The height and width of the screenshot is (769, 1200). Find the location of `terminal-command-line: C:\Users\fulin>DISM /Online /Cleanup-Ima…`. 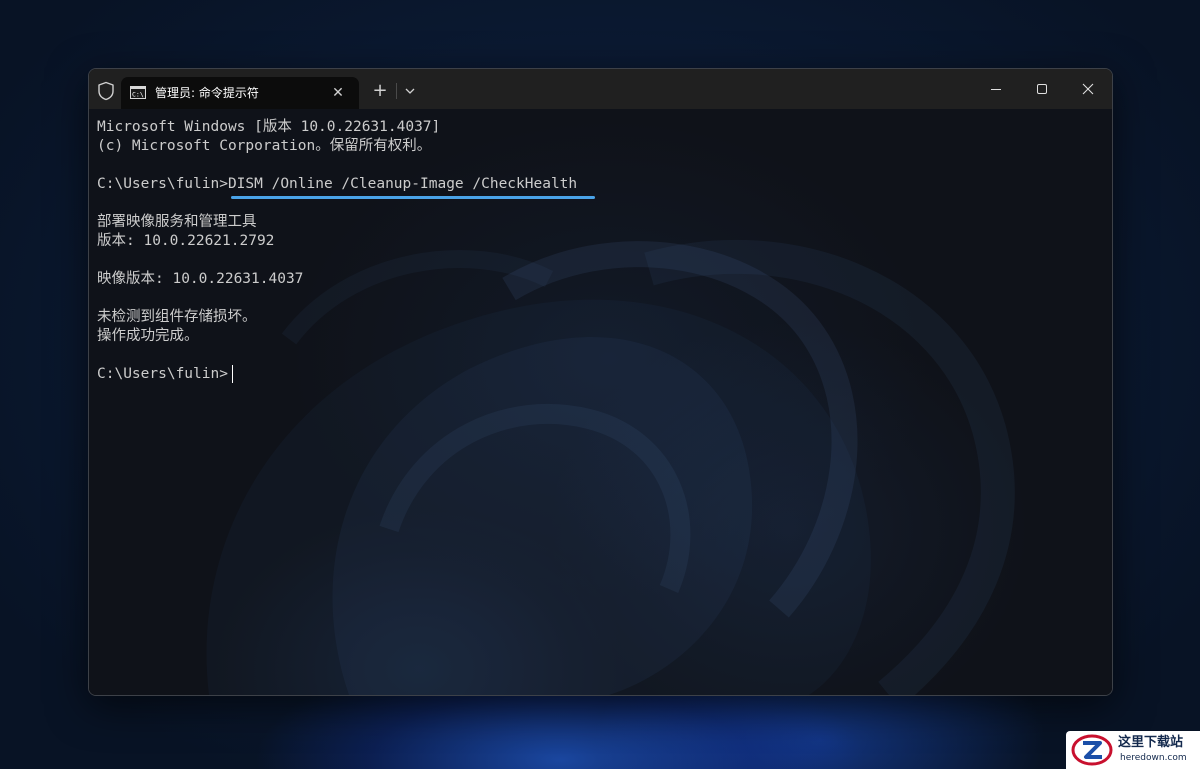

terminal-command-line: C:\Users\fulin>DISM /Online /Cleanup-Ima… is located at coordinates (337, 184).